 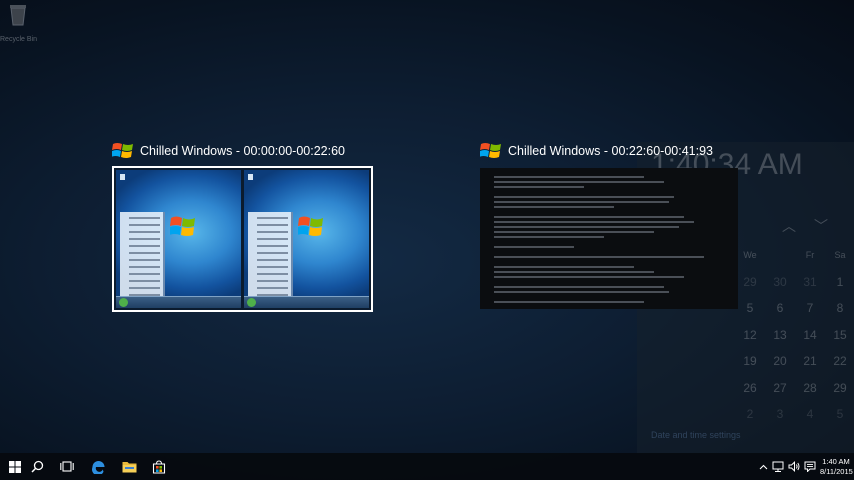 What do you see at coordinates (18, 39) in the screenshot?
I see `recycle-bin-label: Recycle Bin` at bounding box center [18, 39].